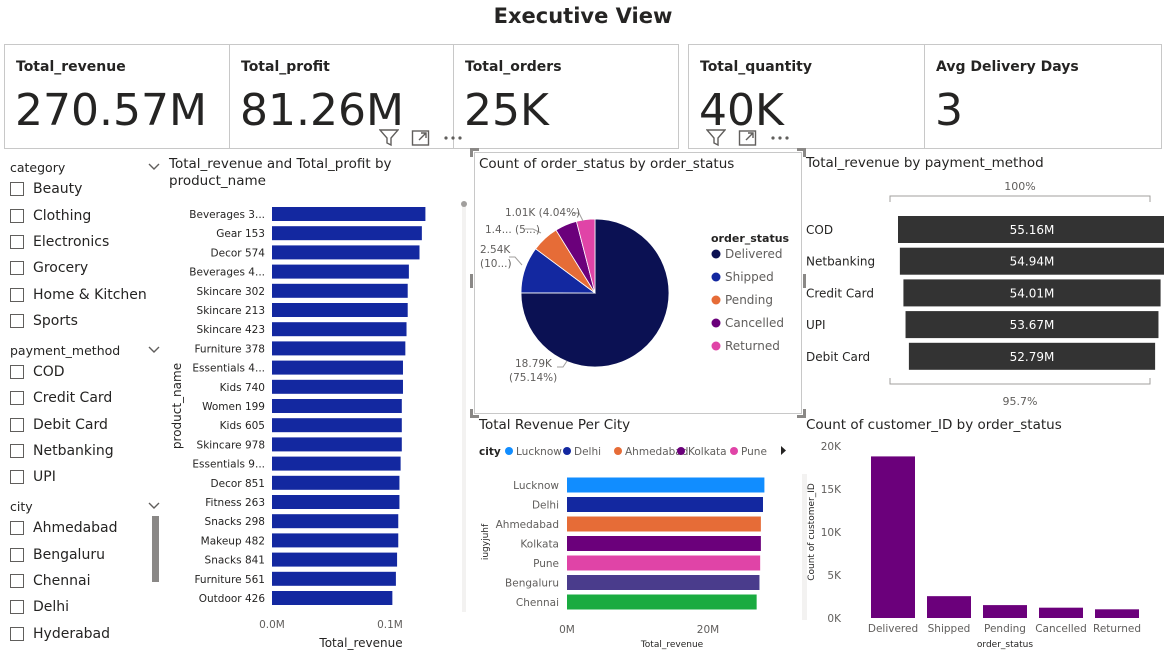 Image resolution: width=1166 pixels, height=654 pixels. What do you see at coordinates (85, 167) in the screenshot?
I see `slicer-header: category` at bounding box center [85, 167].